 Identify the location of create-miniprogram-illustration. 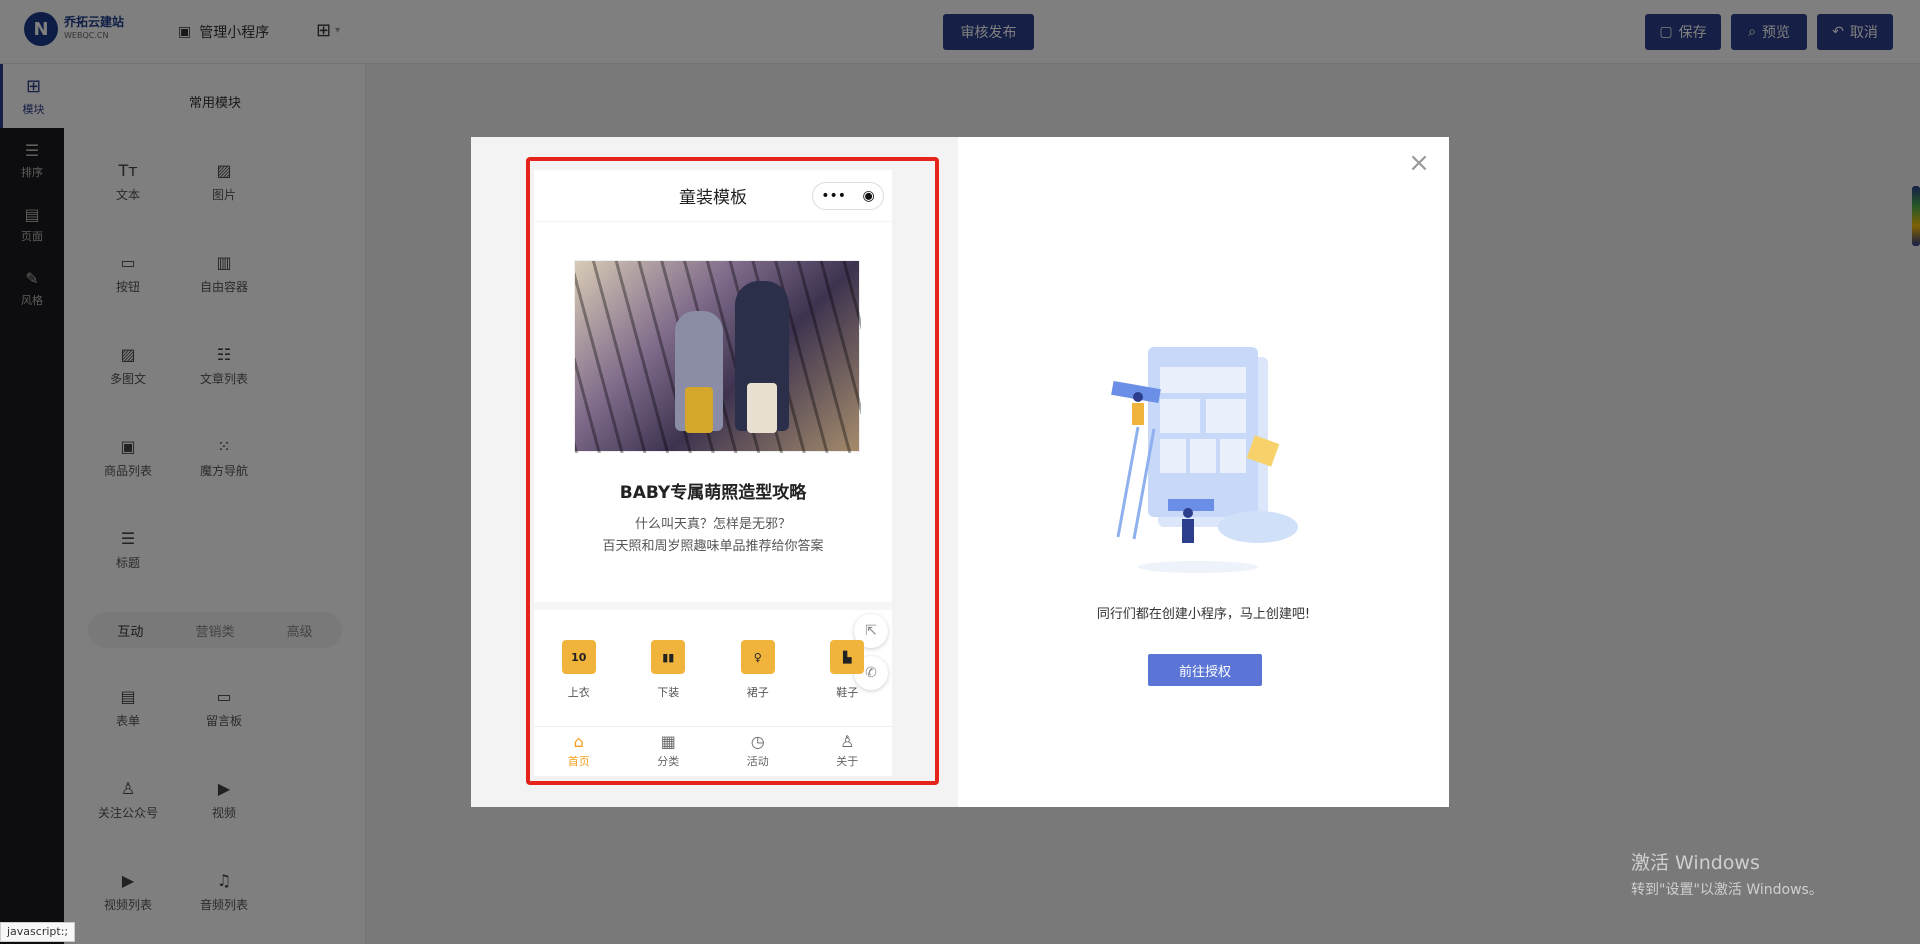
(1204, 460).